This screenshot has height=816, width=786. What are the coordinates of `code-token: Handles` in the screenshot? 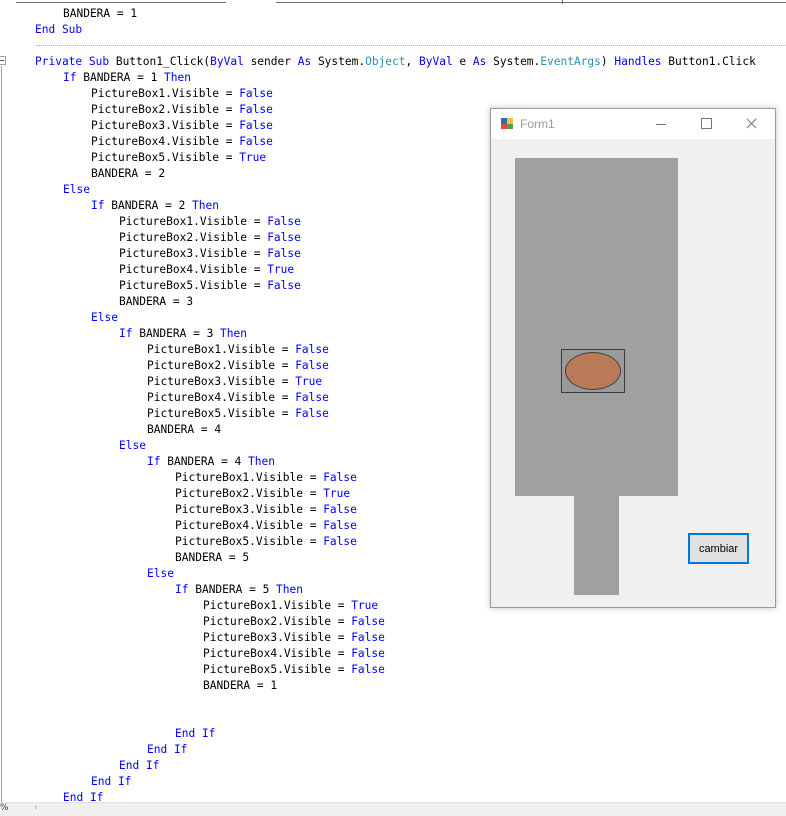 It's located at (638, 61).